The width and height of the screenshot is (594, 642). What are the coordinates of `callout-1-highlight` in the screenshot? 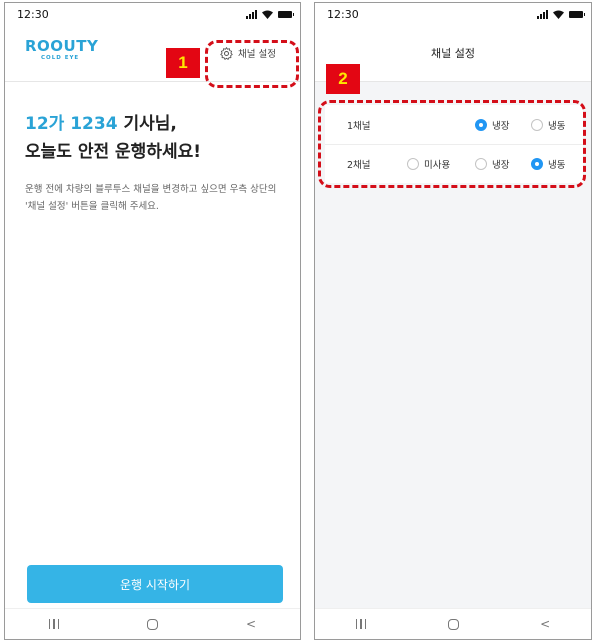 It's located at (252, 64).